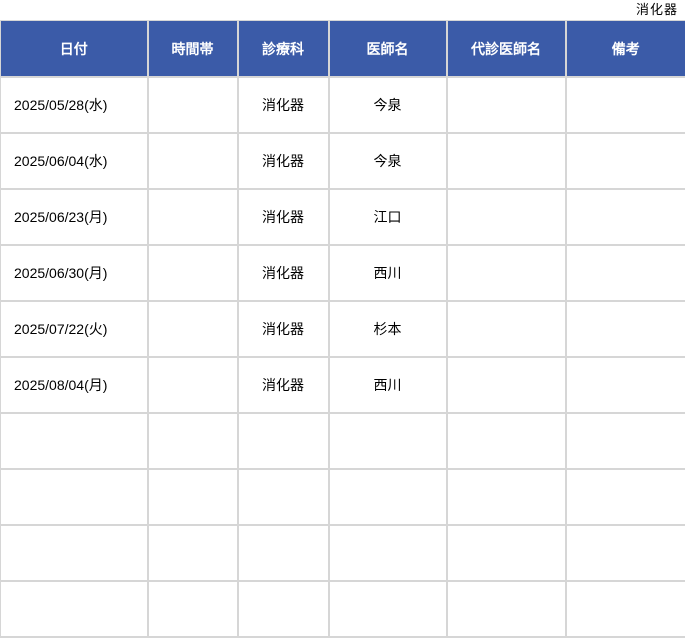 This screenshot has height=638, width=685. I want to click on table-row: 2025/06/30(月) 消化器 西川, so click(343, 273).